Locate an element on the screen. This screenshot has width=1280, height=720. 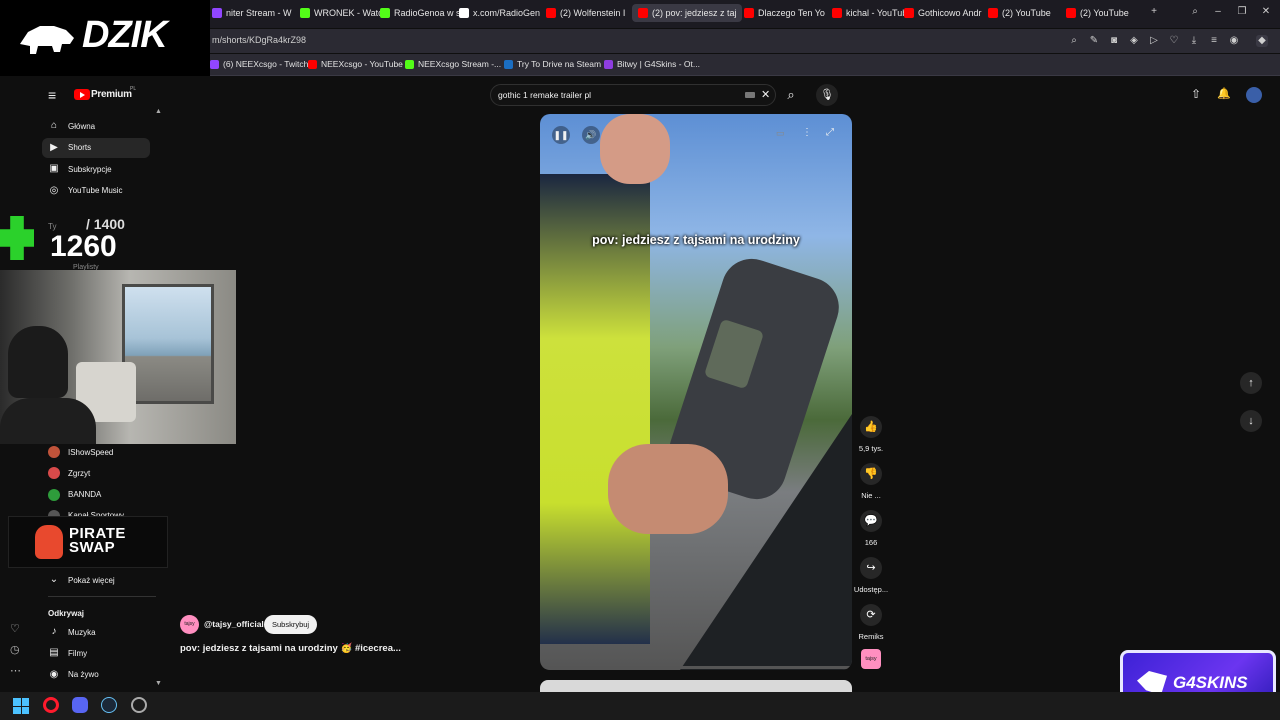
browser-tab: kichal - YouTube is located at coordinates (873, 13).